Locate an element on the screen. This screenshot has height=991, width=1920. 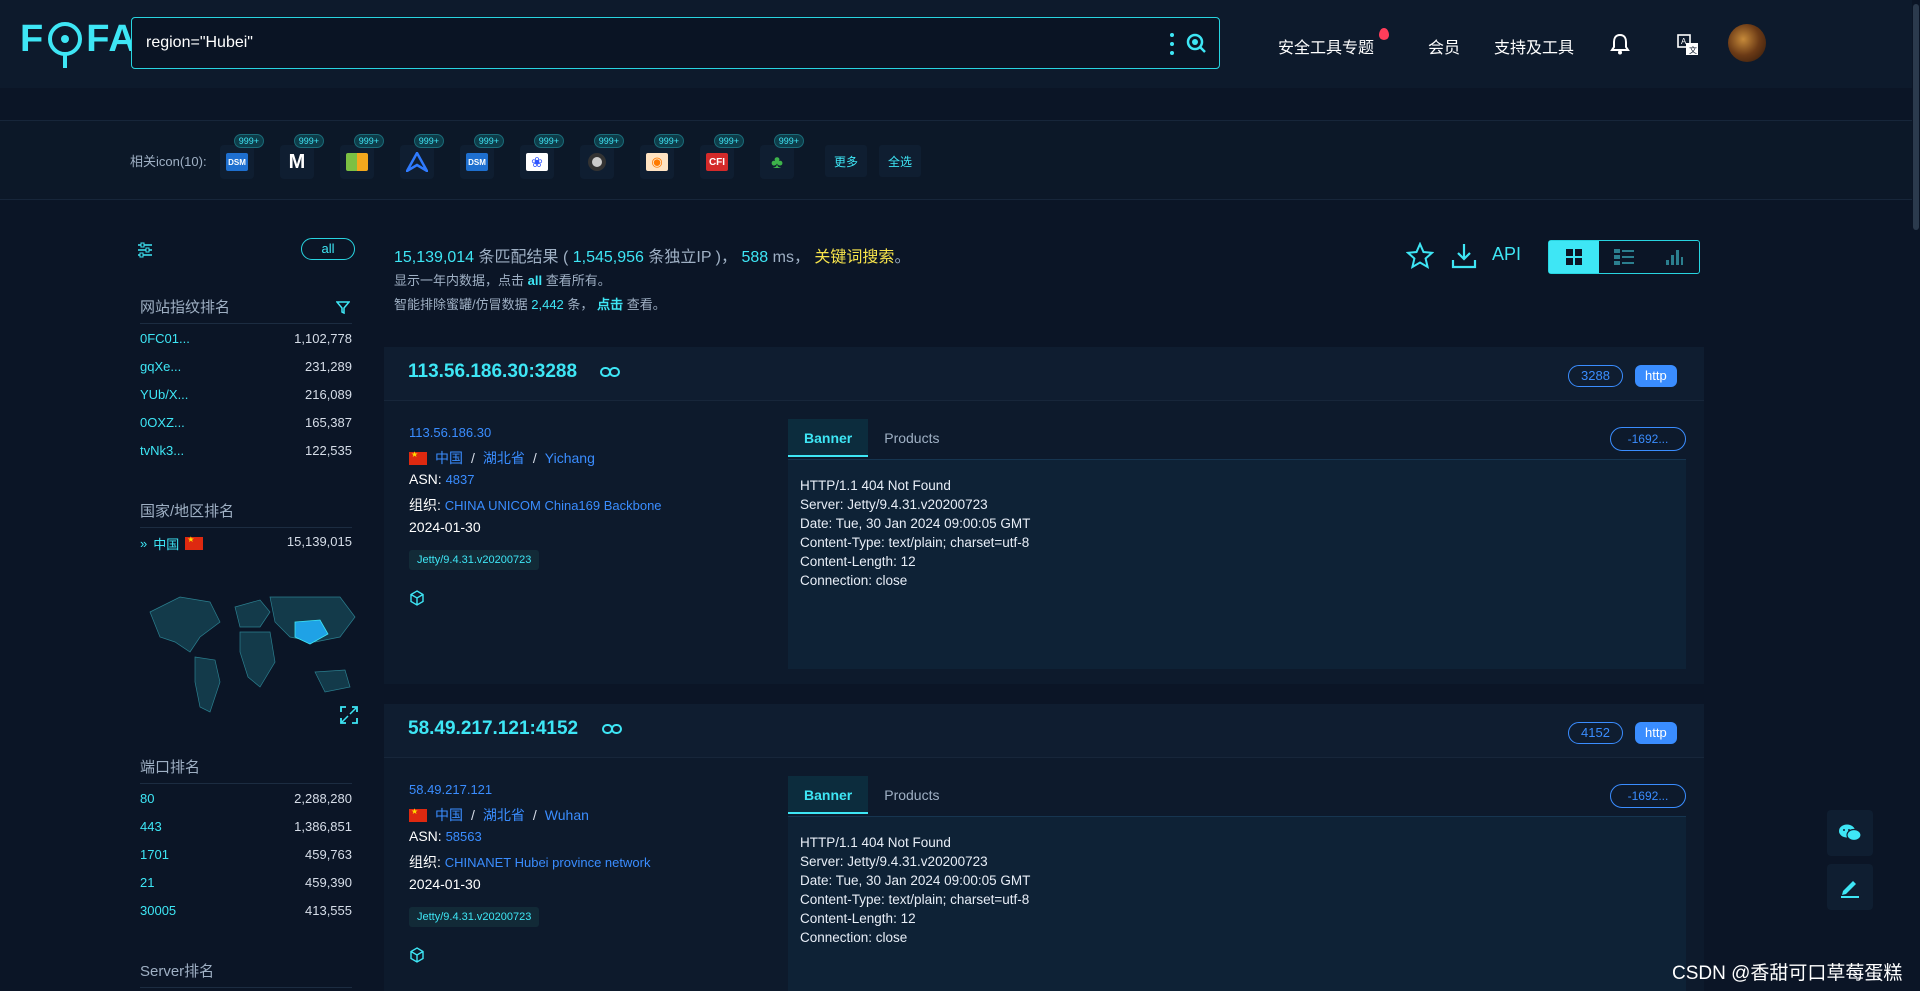
org-link: CHINA UNICOM China169 Backbone is located at coordinates (553, 505).